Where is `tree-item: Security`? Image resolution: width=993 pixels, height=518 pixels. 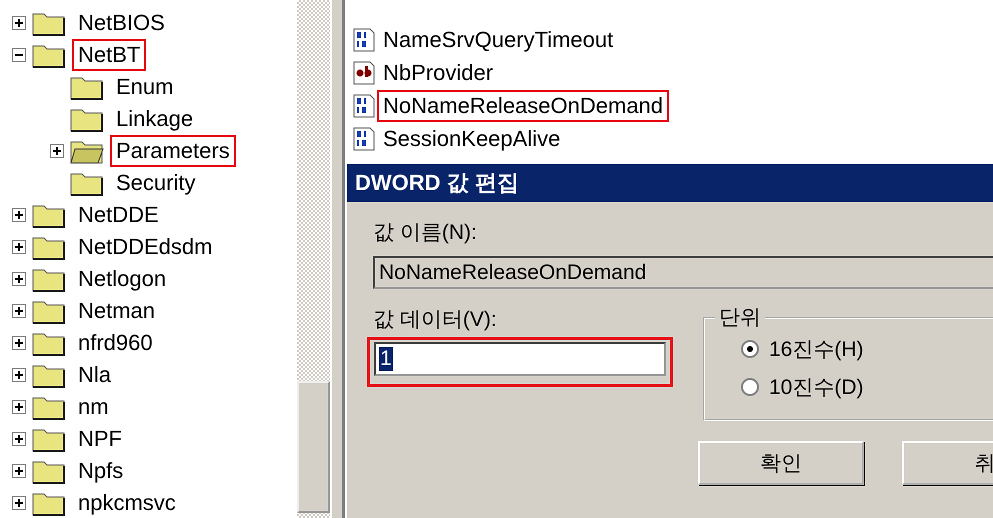
tree-item: Security is located at coordinates (156, 183).